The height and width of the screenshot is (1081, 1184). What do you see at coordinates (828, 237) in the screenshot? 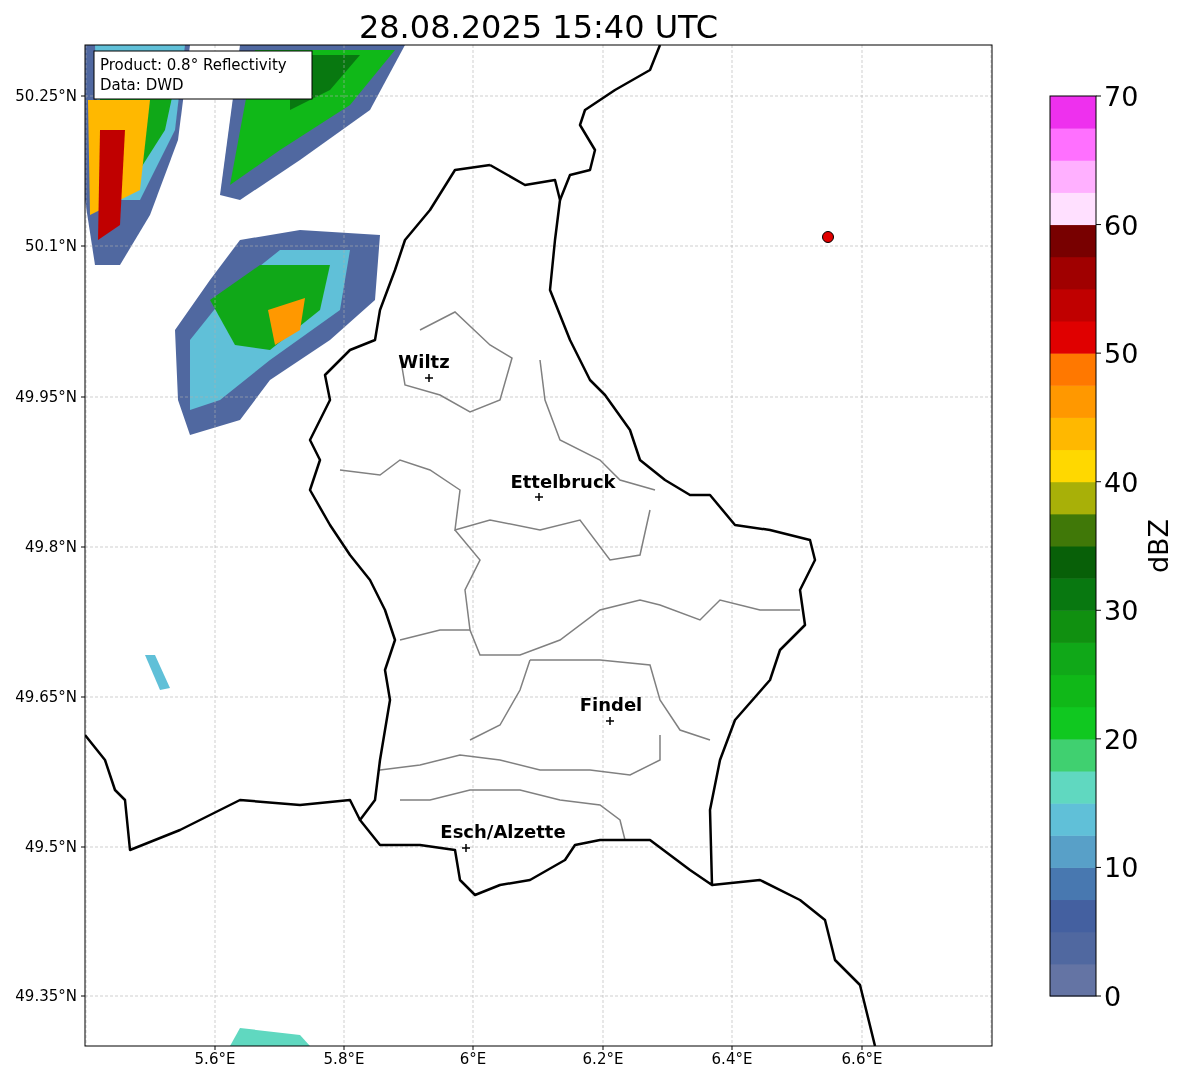
I see `radar-site-marker-icon` at bounding box center [828, 237].